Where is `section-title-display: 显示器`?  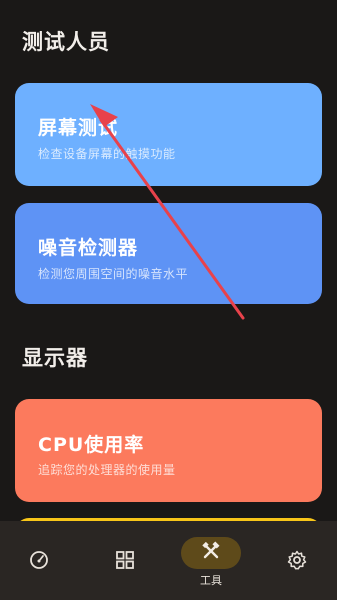 section-title-display: 显示器 is located at coordinates (55, 358).